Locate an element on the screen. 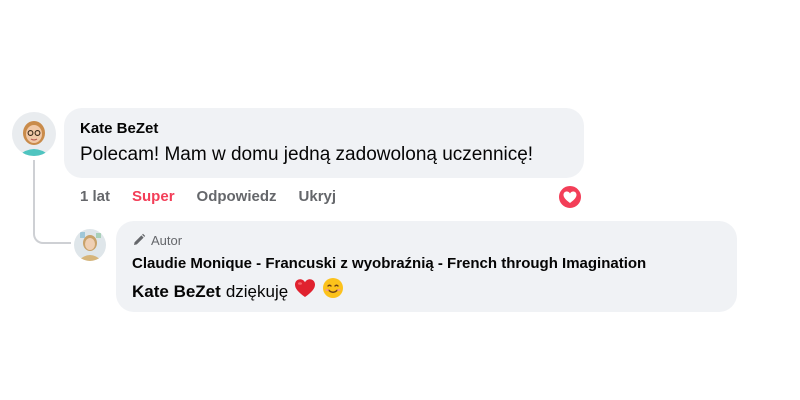 The width and height of the screenshot is (800, 400). avatar-claudie is located at coordinates (90, 245).